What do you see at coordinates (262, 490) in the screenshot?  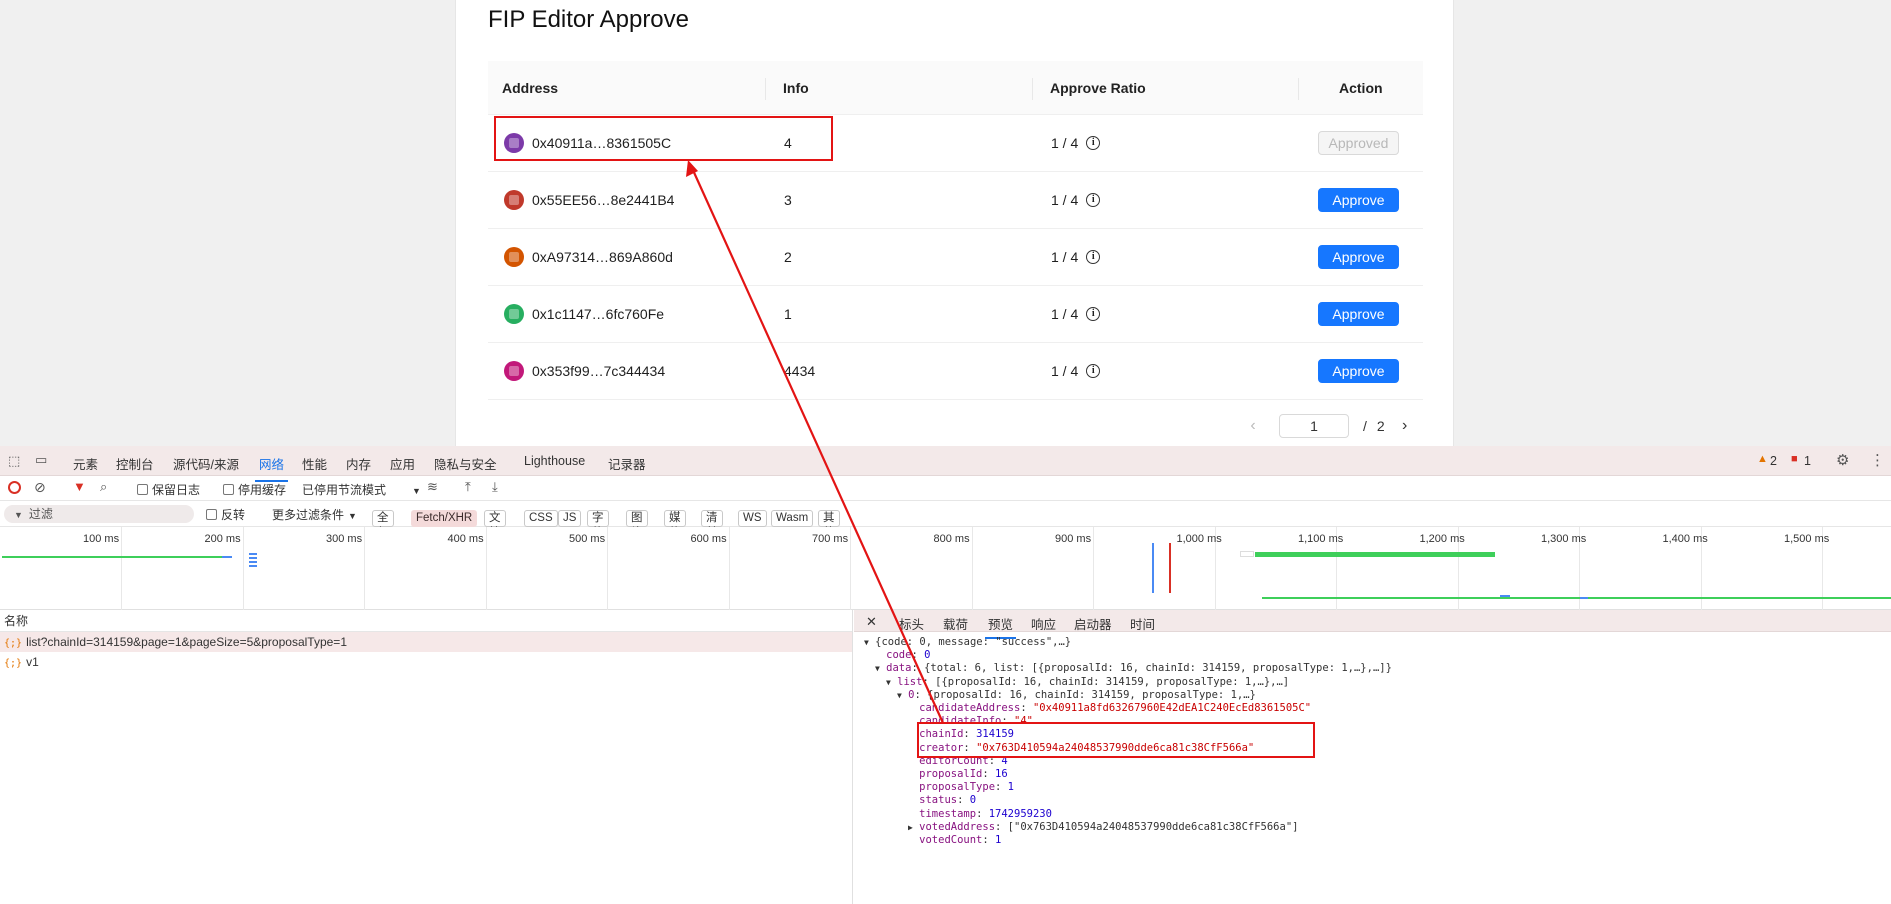 I see `disable-cache-label: 停用缓存` at bounding box center [262, 490].